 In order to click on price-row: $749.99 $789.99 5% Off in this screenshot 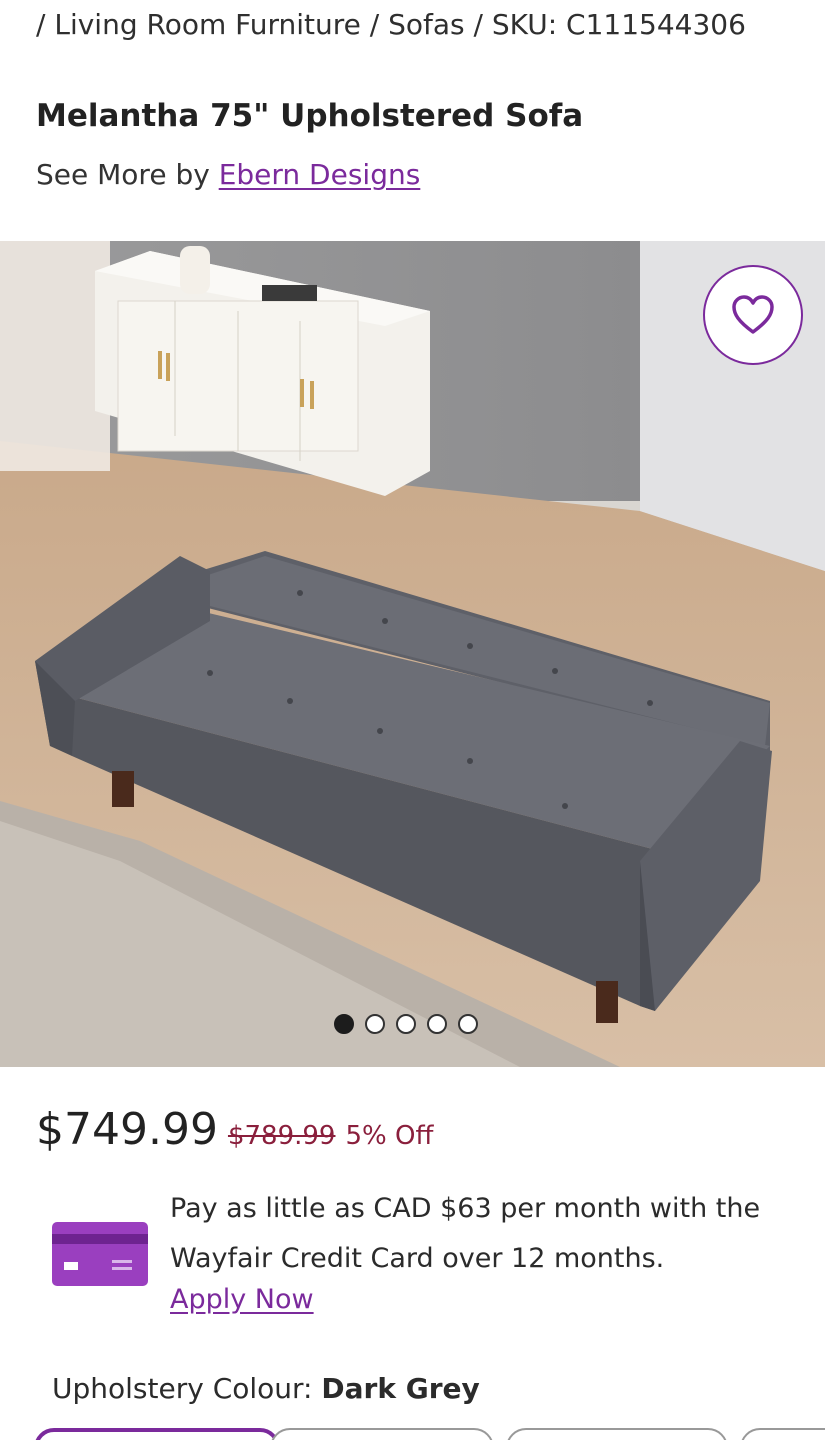, I will do `click(234, 1129)`.